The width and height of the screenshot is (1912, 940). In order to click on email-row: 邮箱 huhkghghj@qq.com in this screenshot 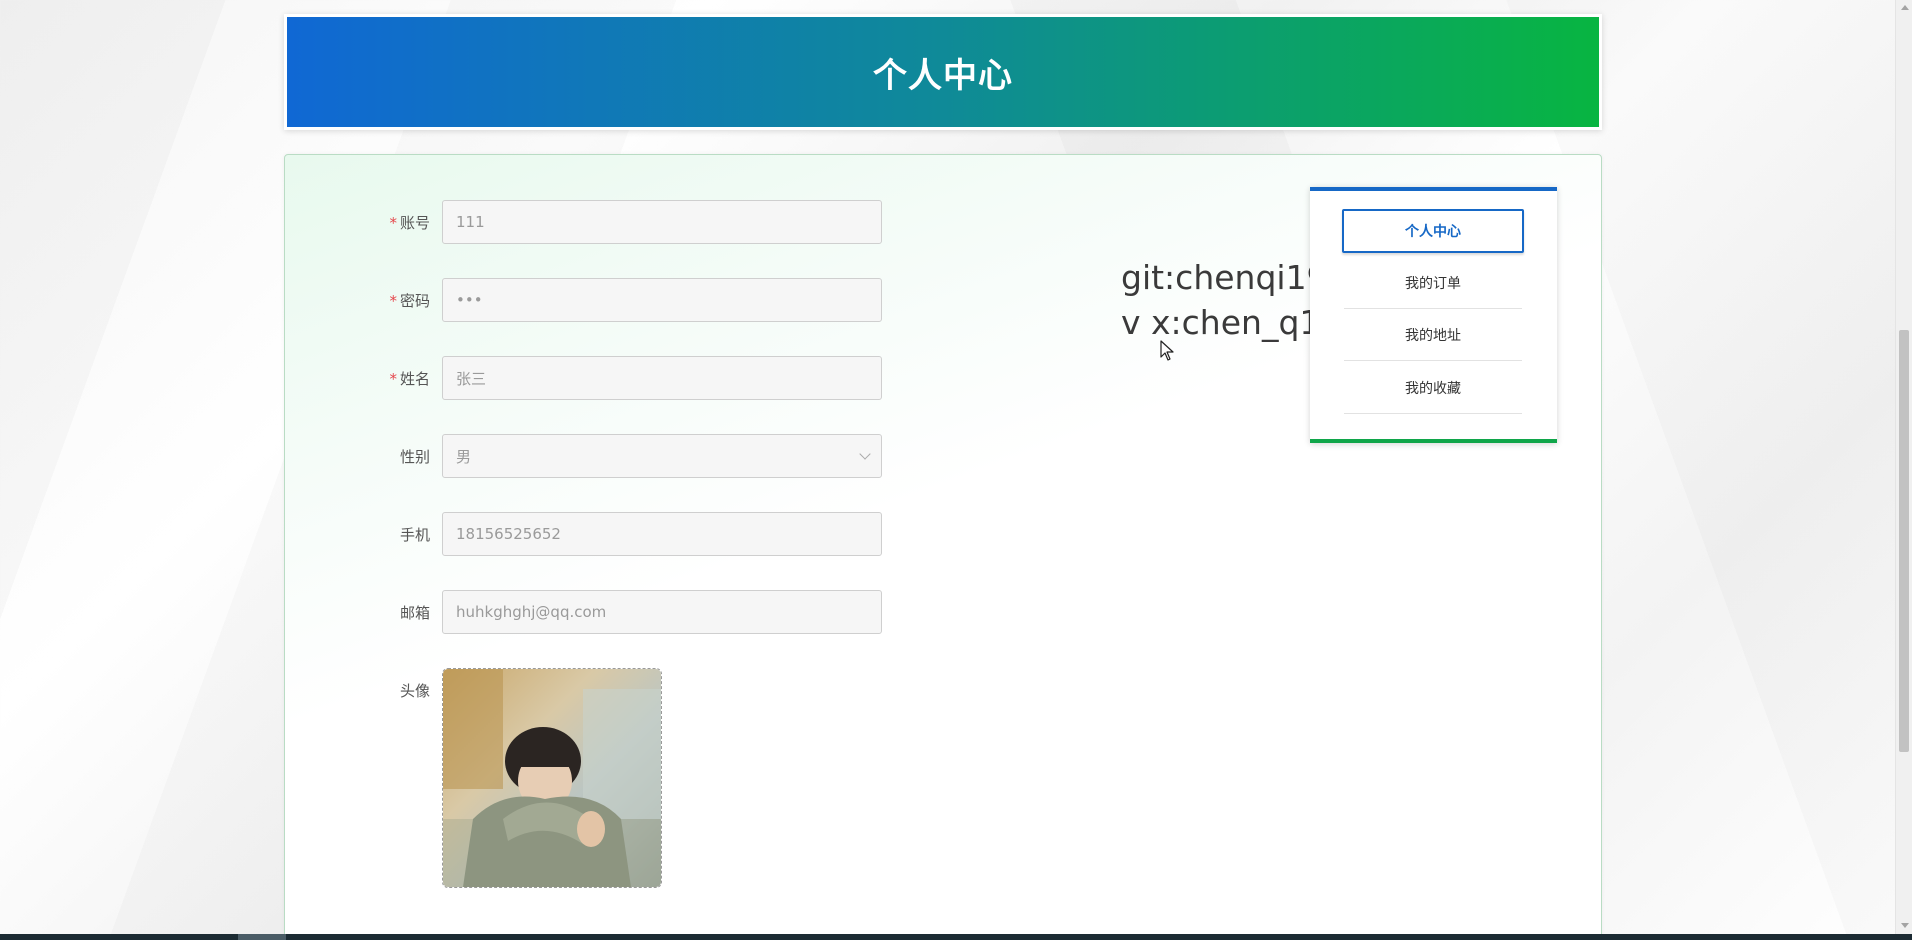, I will do `click(583, 612)`.